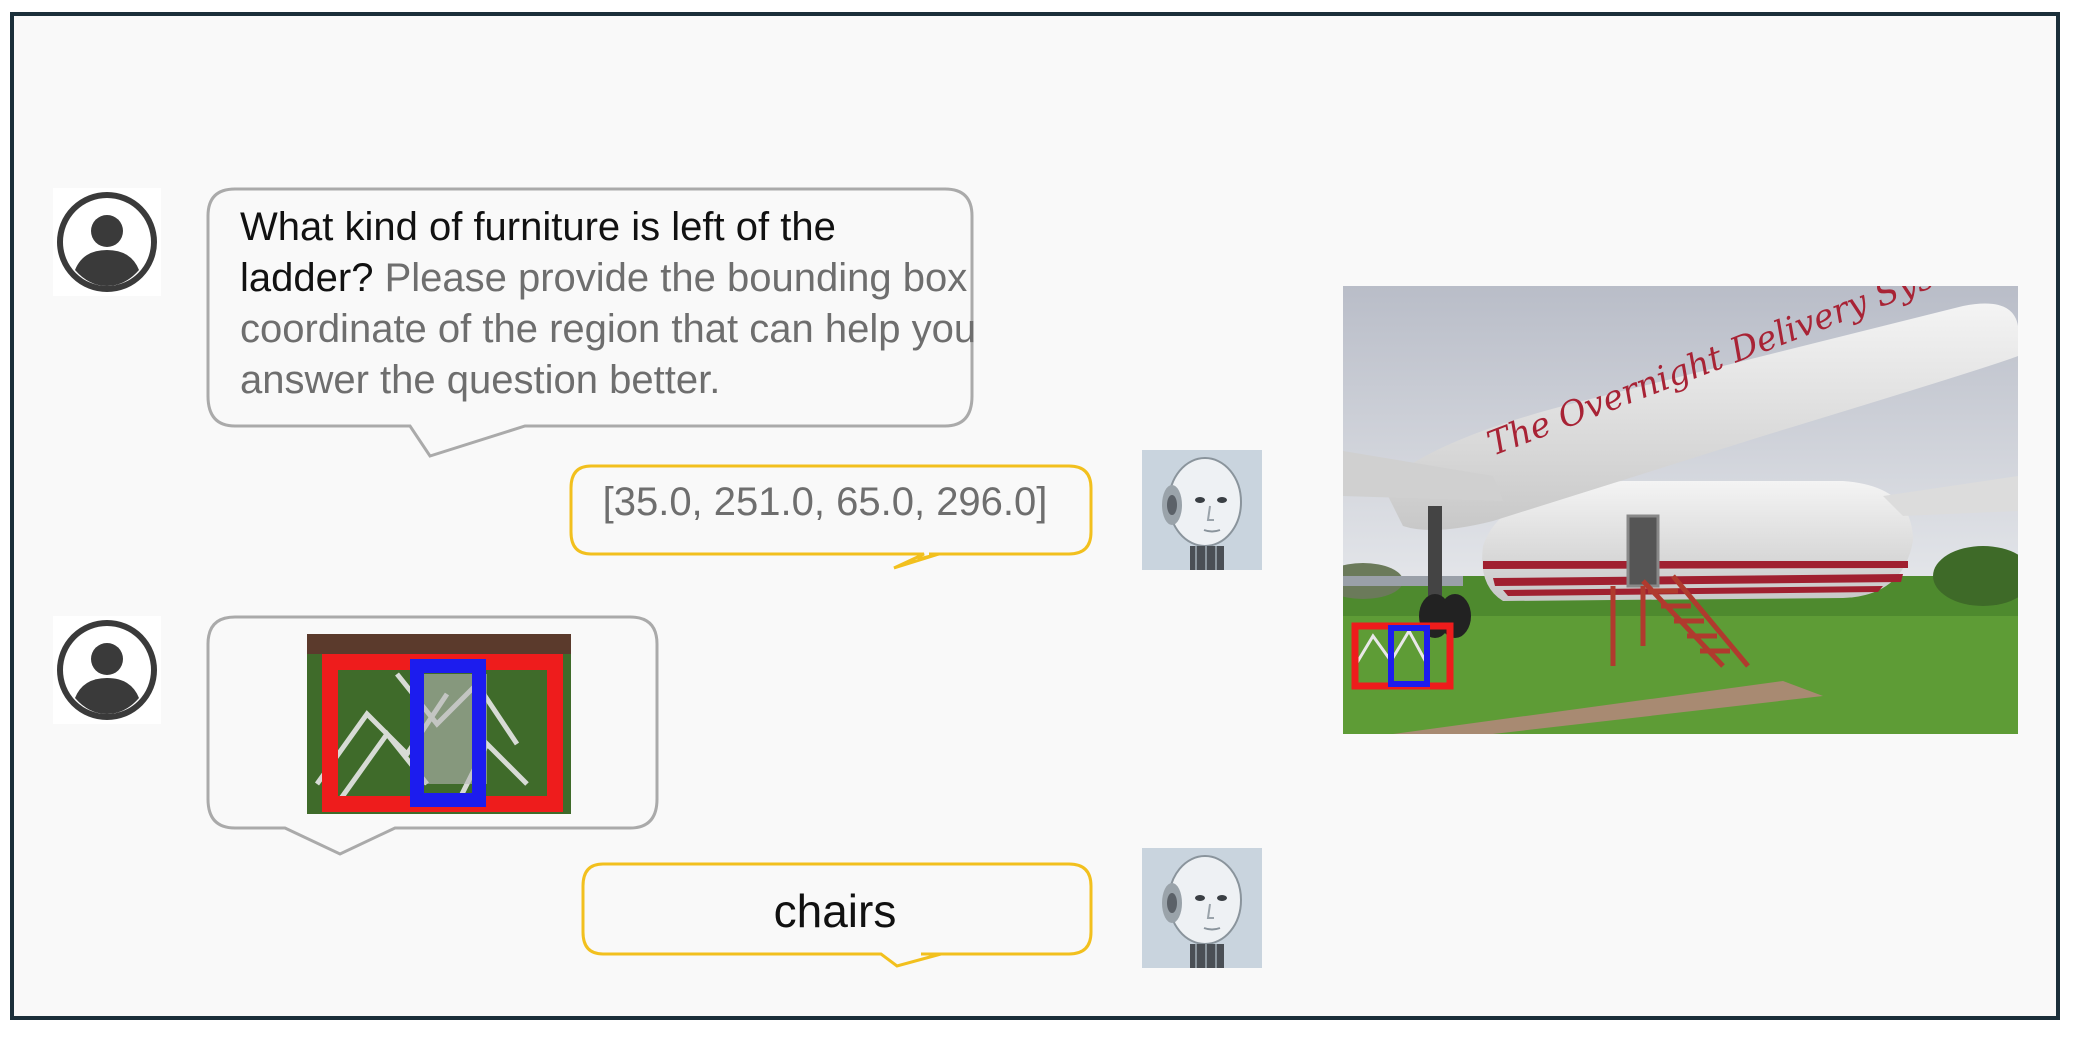  What do you see at coordinates (1680, 510) in the screenshot?
I see `airplane-scene-image: The Overnight Delivery System` at bounding box center [1680, 510].